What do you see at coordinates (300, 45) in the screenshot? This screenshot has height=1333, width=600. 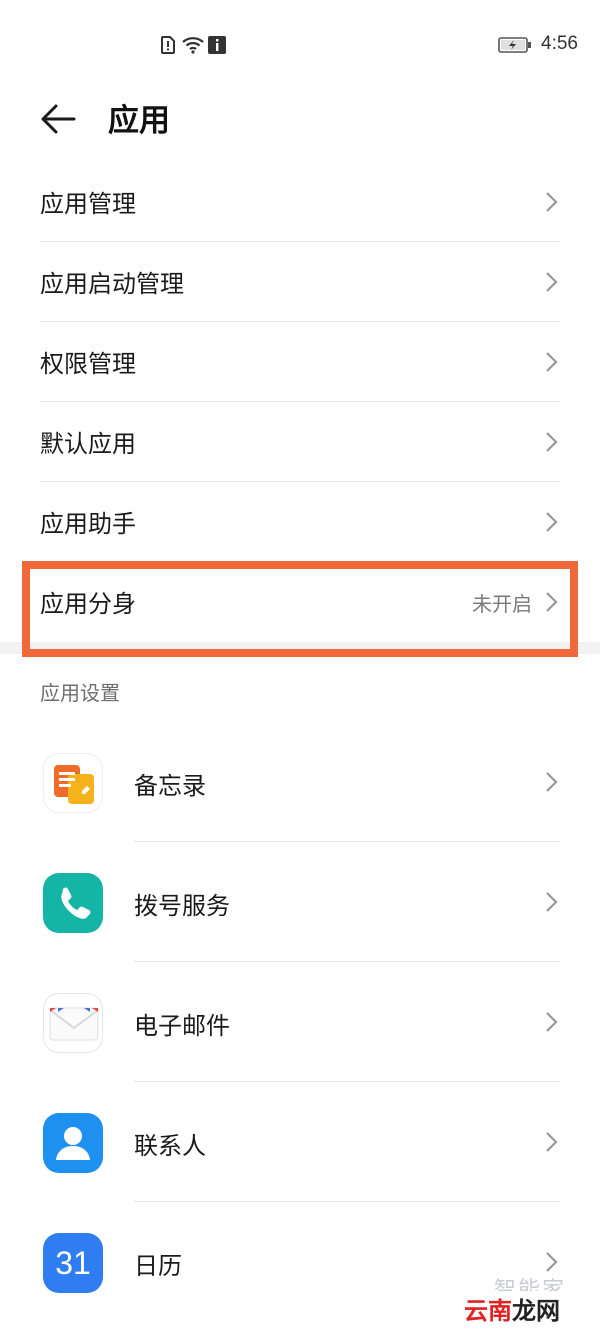 I see `status-bar: 4:56` at bounding box center [300, 45].